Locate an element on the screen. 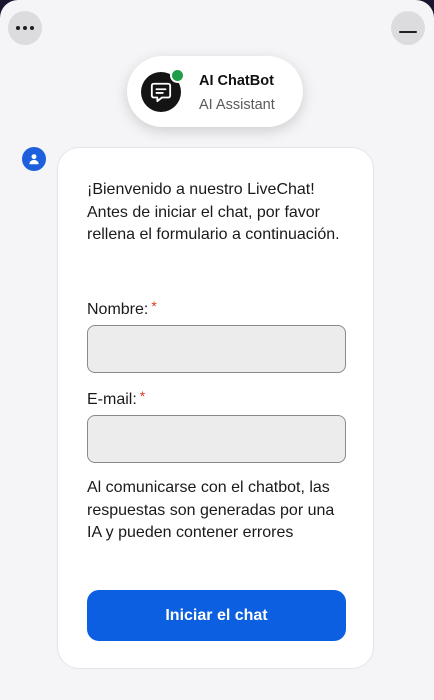 The image size is (434, 700). minimize-icon is located at coordinates (408, 32).